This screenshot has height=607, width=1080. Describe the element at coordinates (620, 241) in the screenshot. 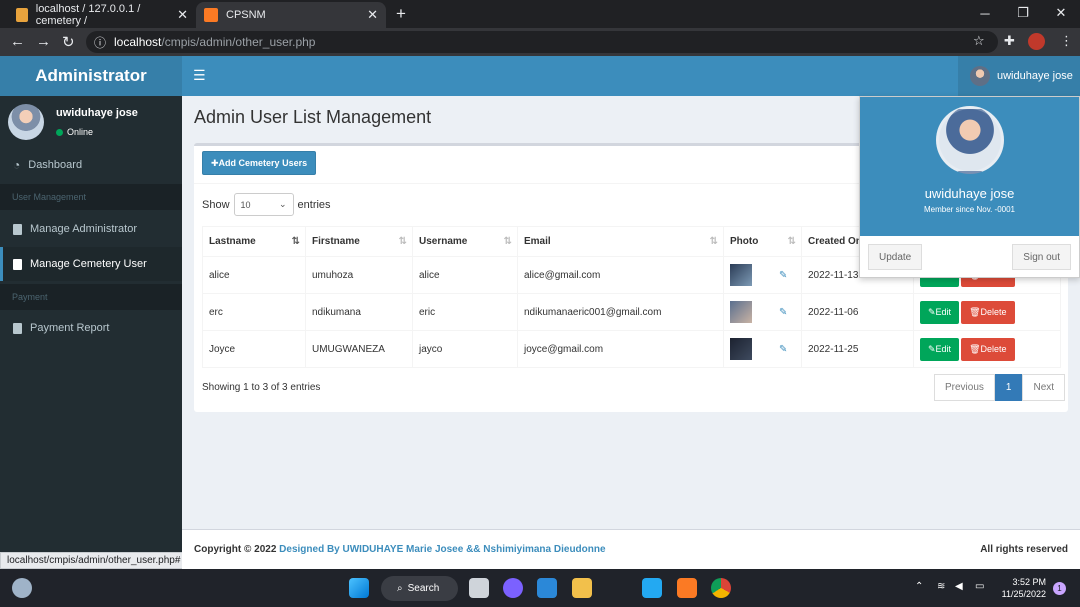

I see `column-header-email: Email ⇅` at that location.